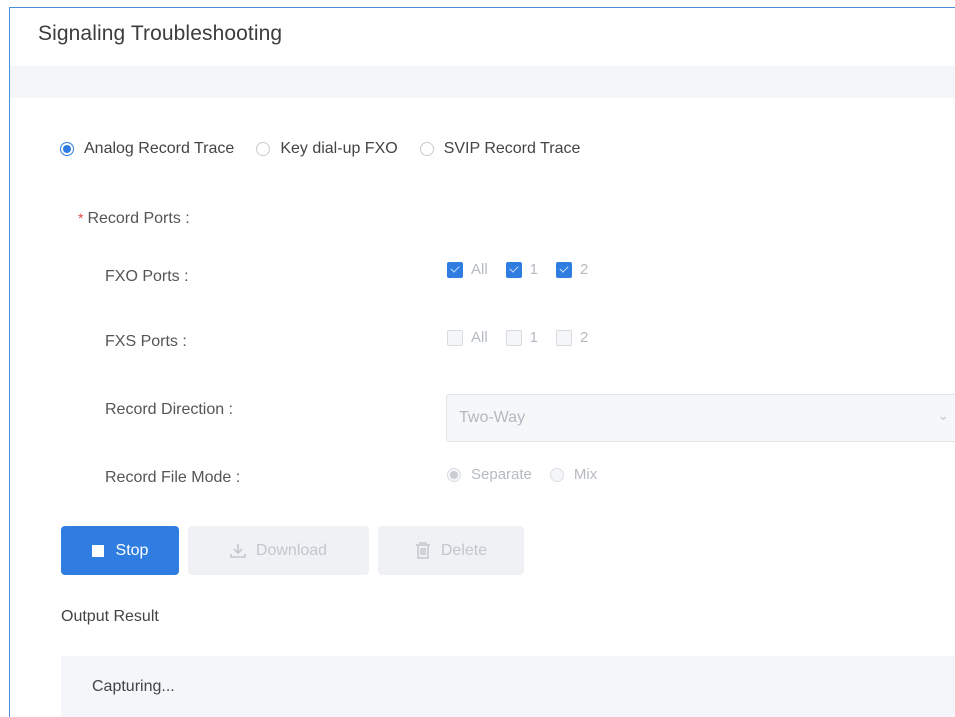 This screenshot has height=717, width=955. I want to click on radio-label: SVIP Record Trace, so click(512, 148).